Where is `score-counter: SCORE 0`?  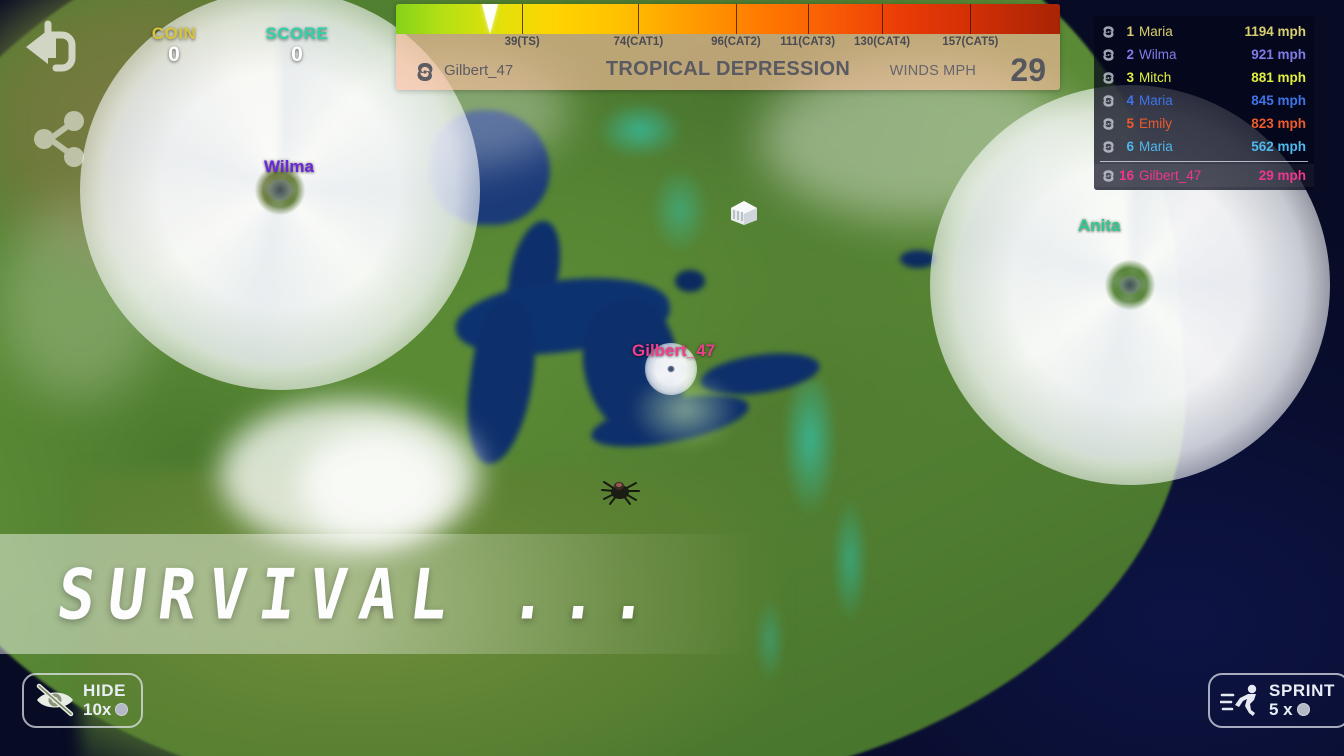 score-counter: SCORE 0 is located at coordinates (297, 45).